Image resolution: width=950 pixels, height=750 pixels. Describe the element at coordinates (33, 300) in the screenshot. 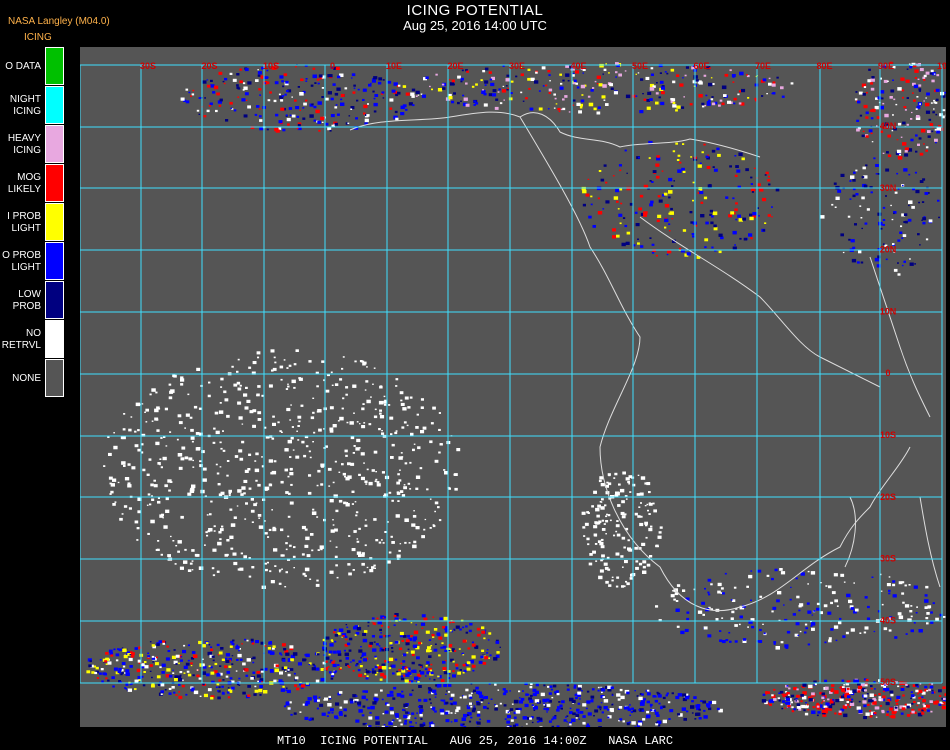

I see `legend-item: LOW PROB` at that location.